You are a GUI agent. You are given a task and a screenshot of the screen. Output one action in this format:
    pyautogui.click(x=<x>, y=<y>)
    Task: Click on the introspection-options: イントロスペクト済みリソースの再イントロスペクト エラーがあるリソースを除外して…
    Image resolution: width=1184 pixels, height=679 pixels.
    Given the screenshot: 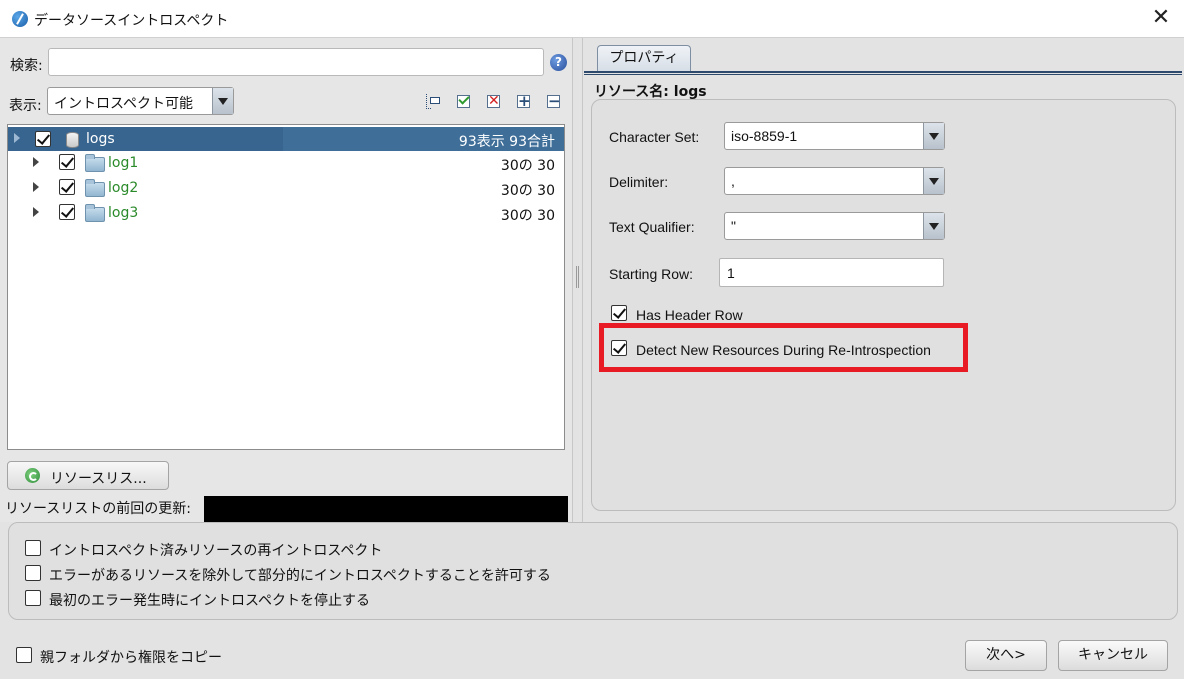 What is the action you would take?
    pyautogui.click(x=593, y=571)
    